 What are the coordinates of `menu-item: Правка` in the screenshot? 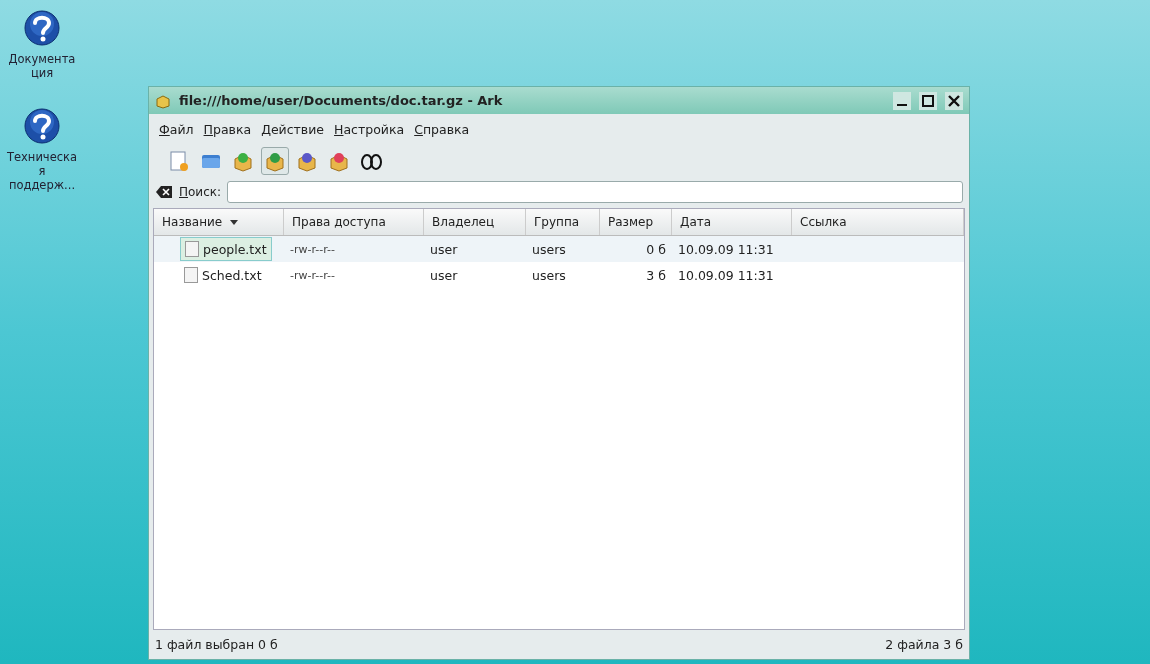 It's located at (227, 129).